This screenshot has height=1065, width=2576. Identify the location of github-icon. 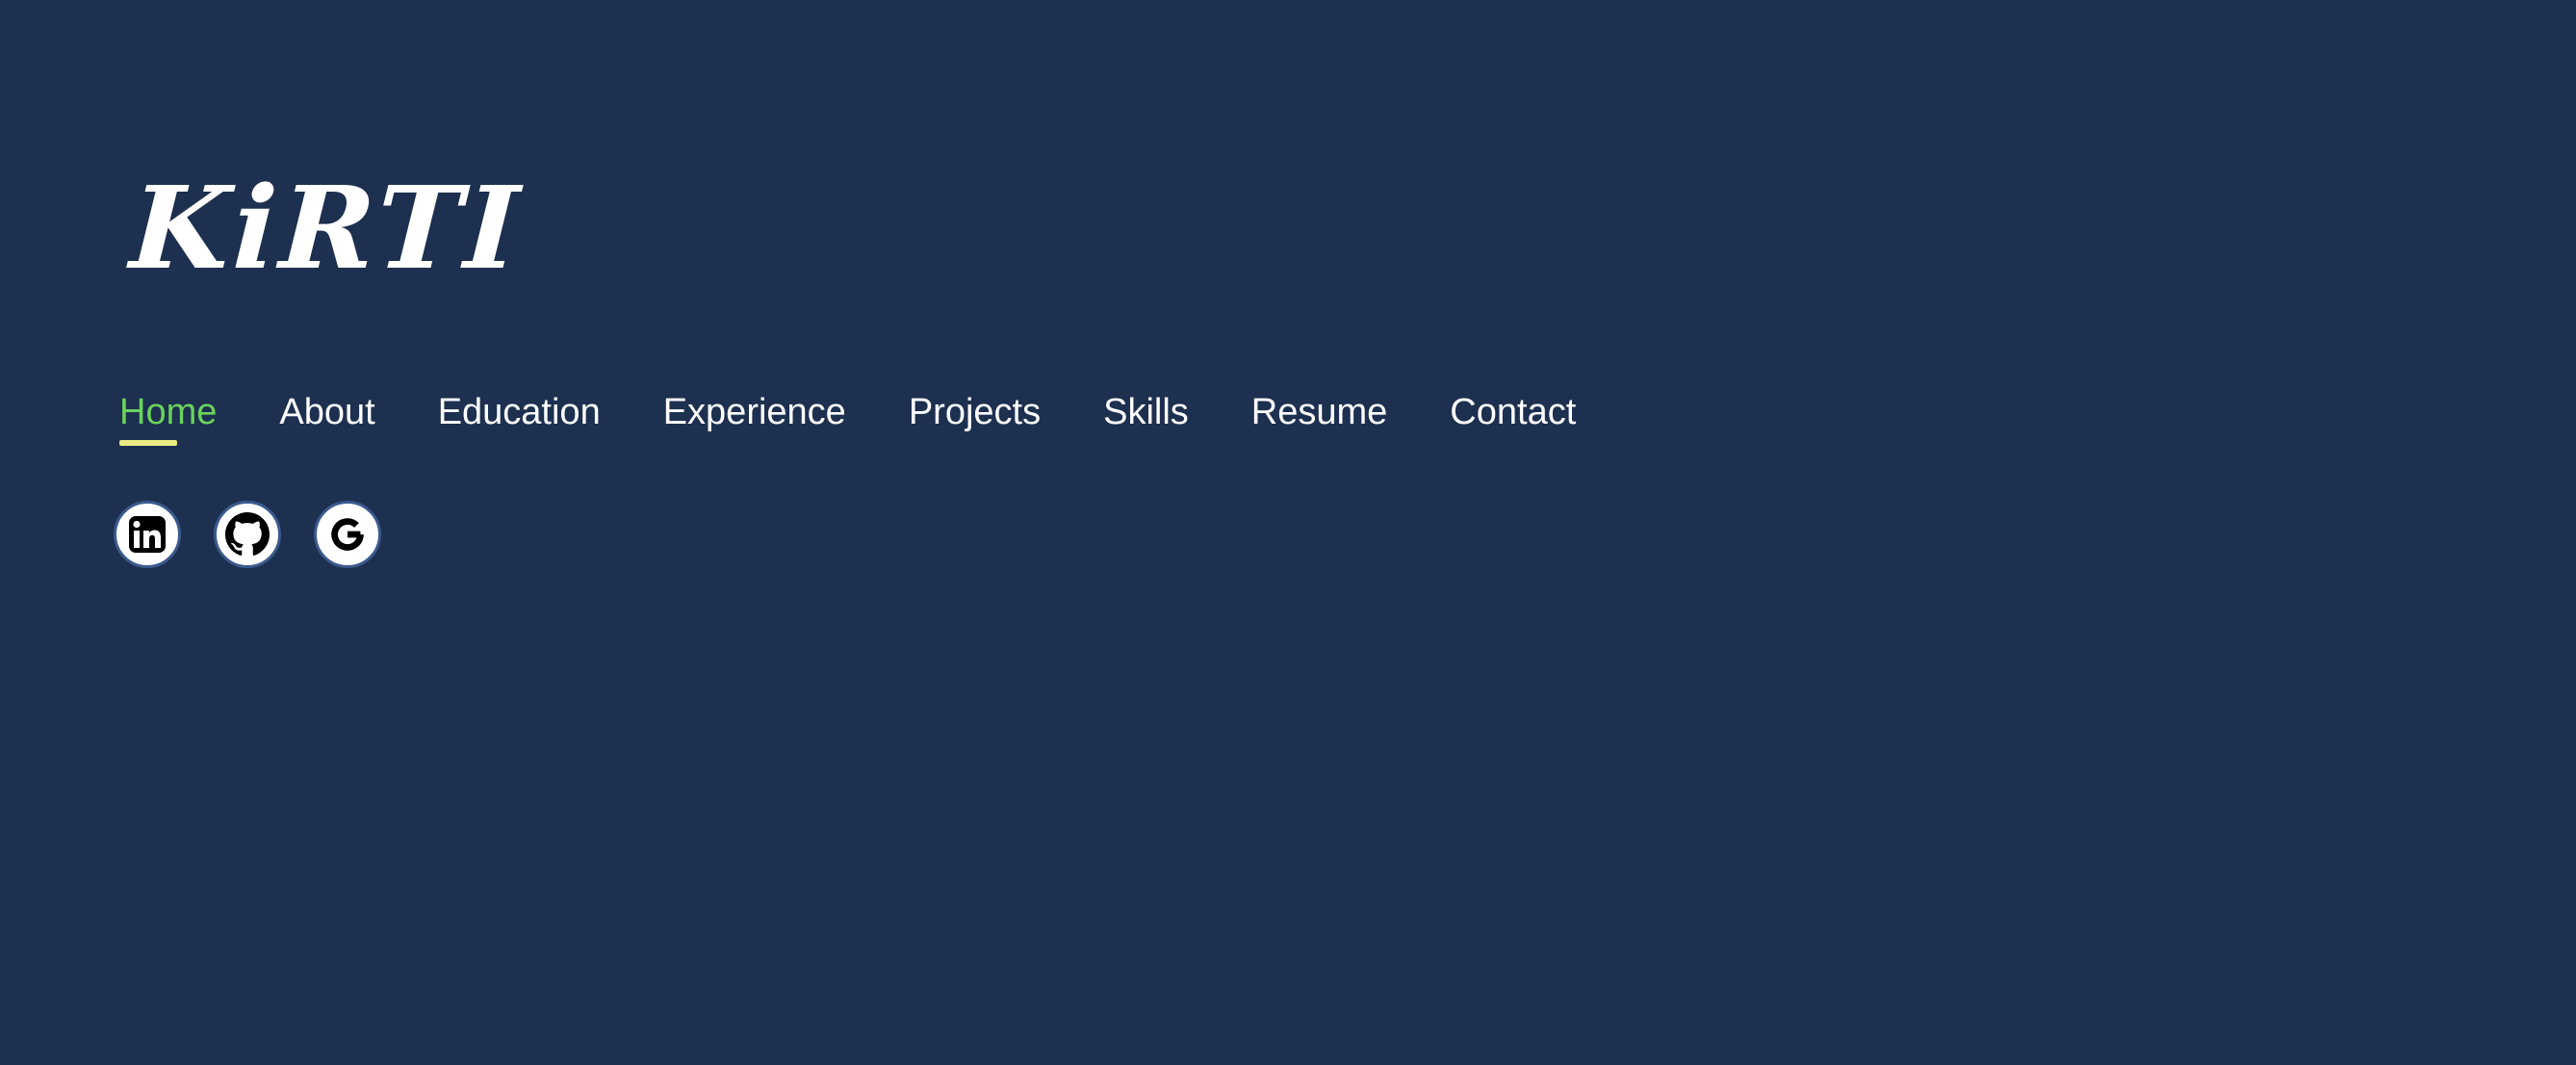
(247, 534).